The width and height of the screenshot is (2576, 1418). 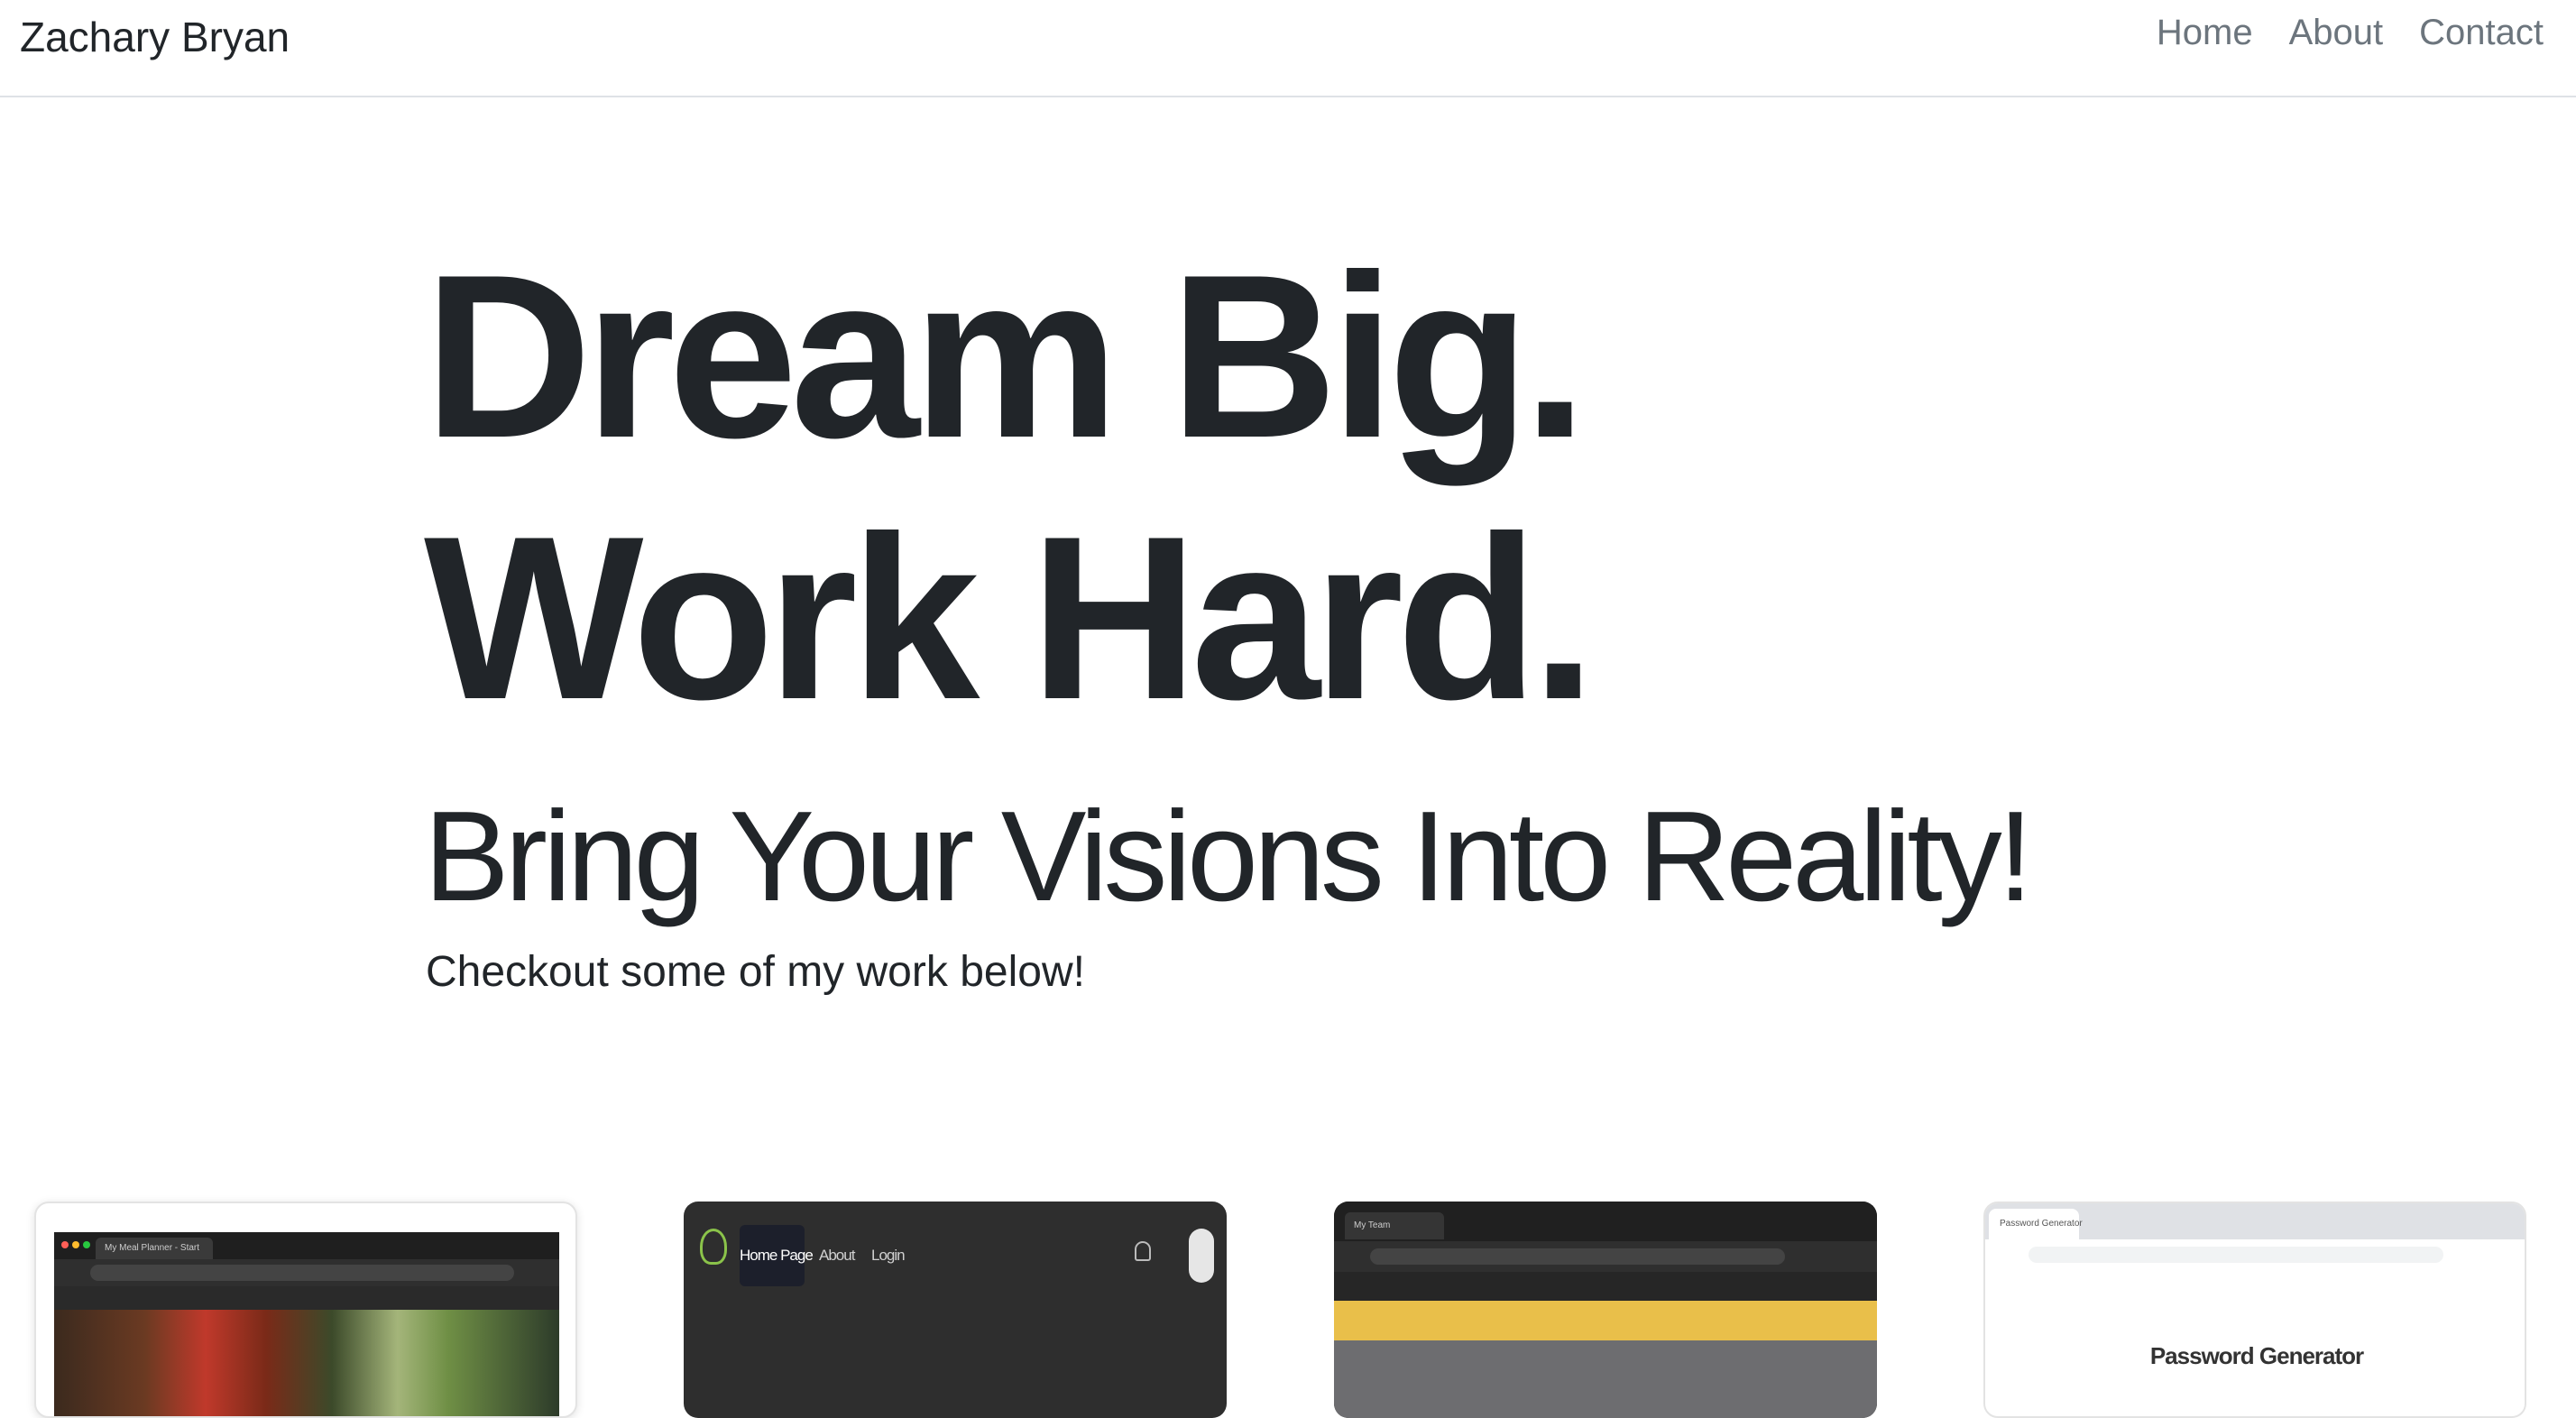 What do you see at coordinates (86, 1245) in the screenshot?
I see `window-zoom-dot` at bounding box center [86, 1245].